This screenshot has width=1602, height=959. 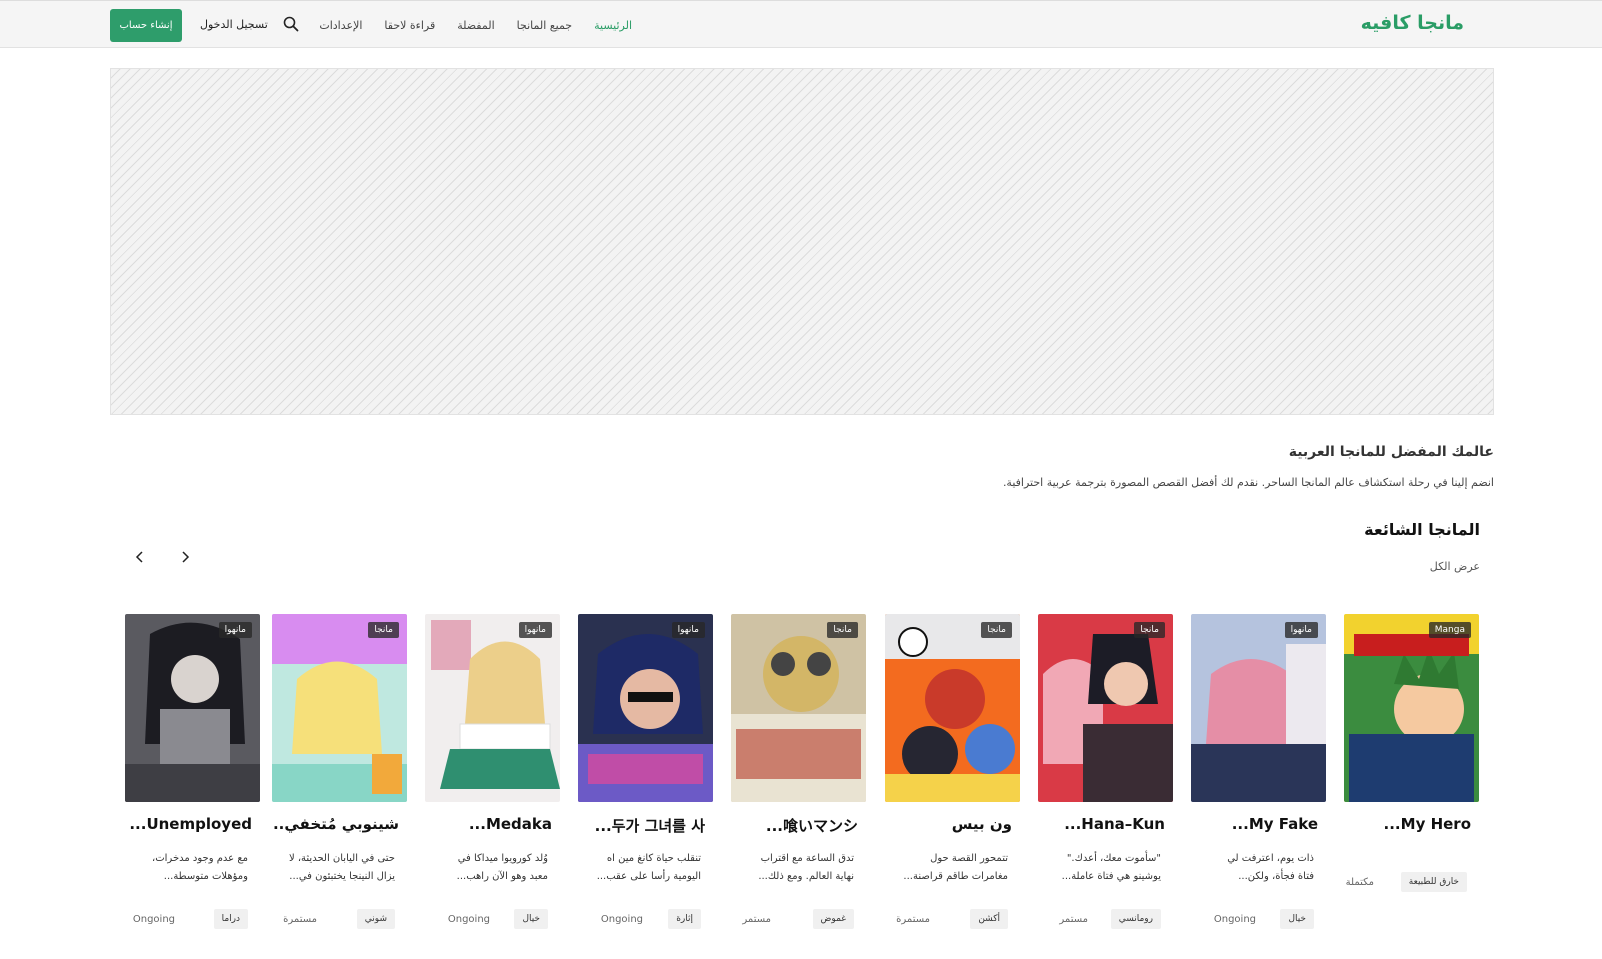 What do you see at coordinates (1359, 882) in the screenshot?
I see `status-text: مكتملة` at bounding box center [1359, 882].